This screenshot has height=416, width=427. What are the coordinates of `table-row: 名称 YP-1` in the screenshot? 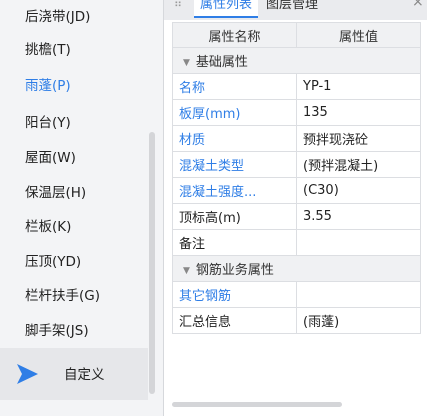 It's located at (296, 86).